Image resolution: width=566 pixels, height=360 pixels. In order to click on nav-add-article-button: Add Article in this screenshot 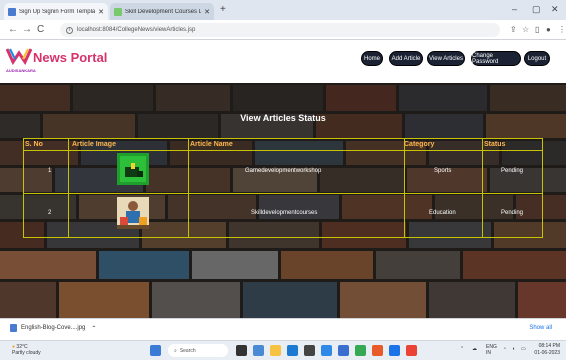, I will do `click(406, 58)`.